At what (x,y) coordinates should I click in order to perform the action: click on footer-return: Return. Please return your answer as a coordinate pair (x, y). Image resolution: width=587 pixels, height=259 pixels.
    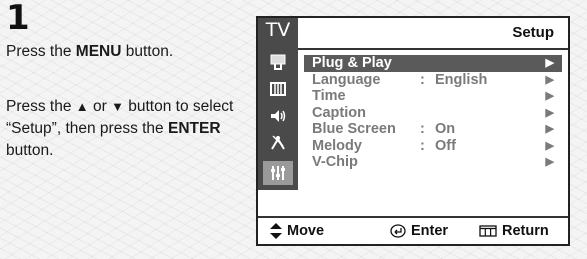
    Looking at the image, I should click on (514, 231).